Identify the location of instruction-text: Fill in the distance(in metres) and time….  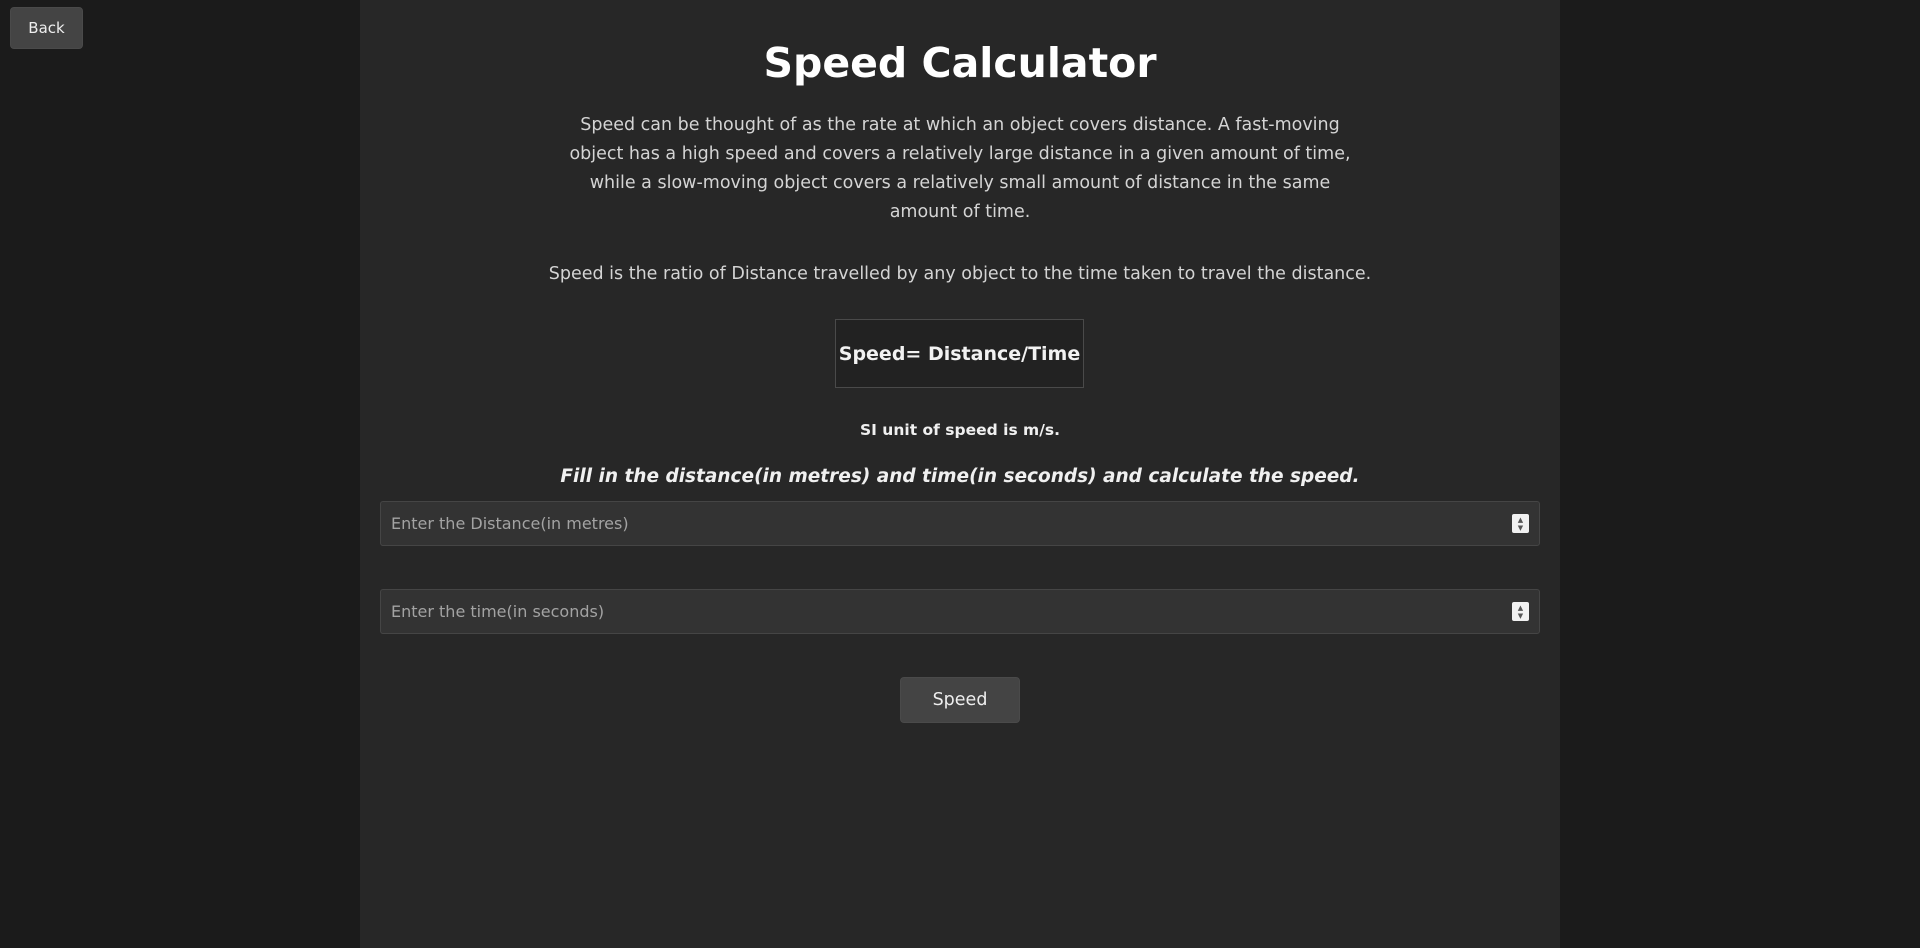
(960, 476).